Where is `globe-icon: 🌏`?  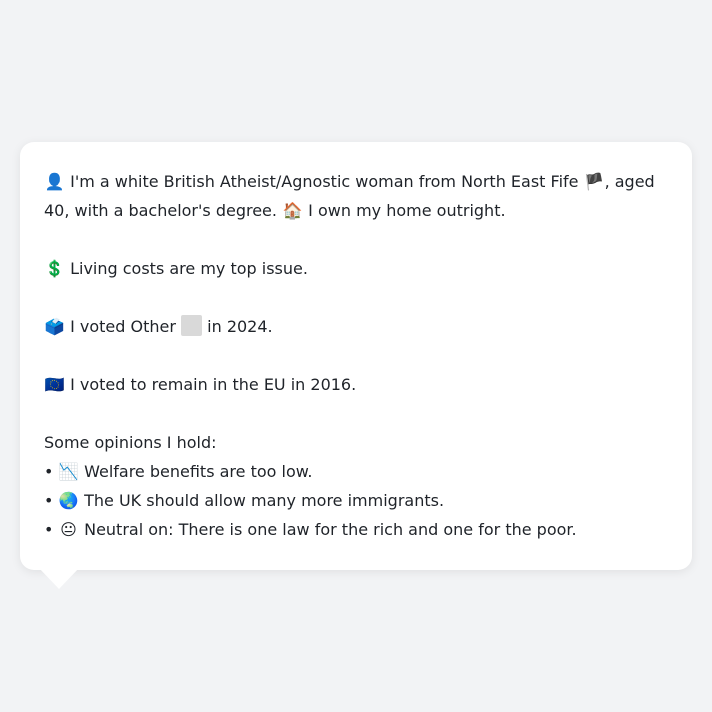
globe-icon: 🌏 is located at coordinates (68, 500).